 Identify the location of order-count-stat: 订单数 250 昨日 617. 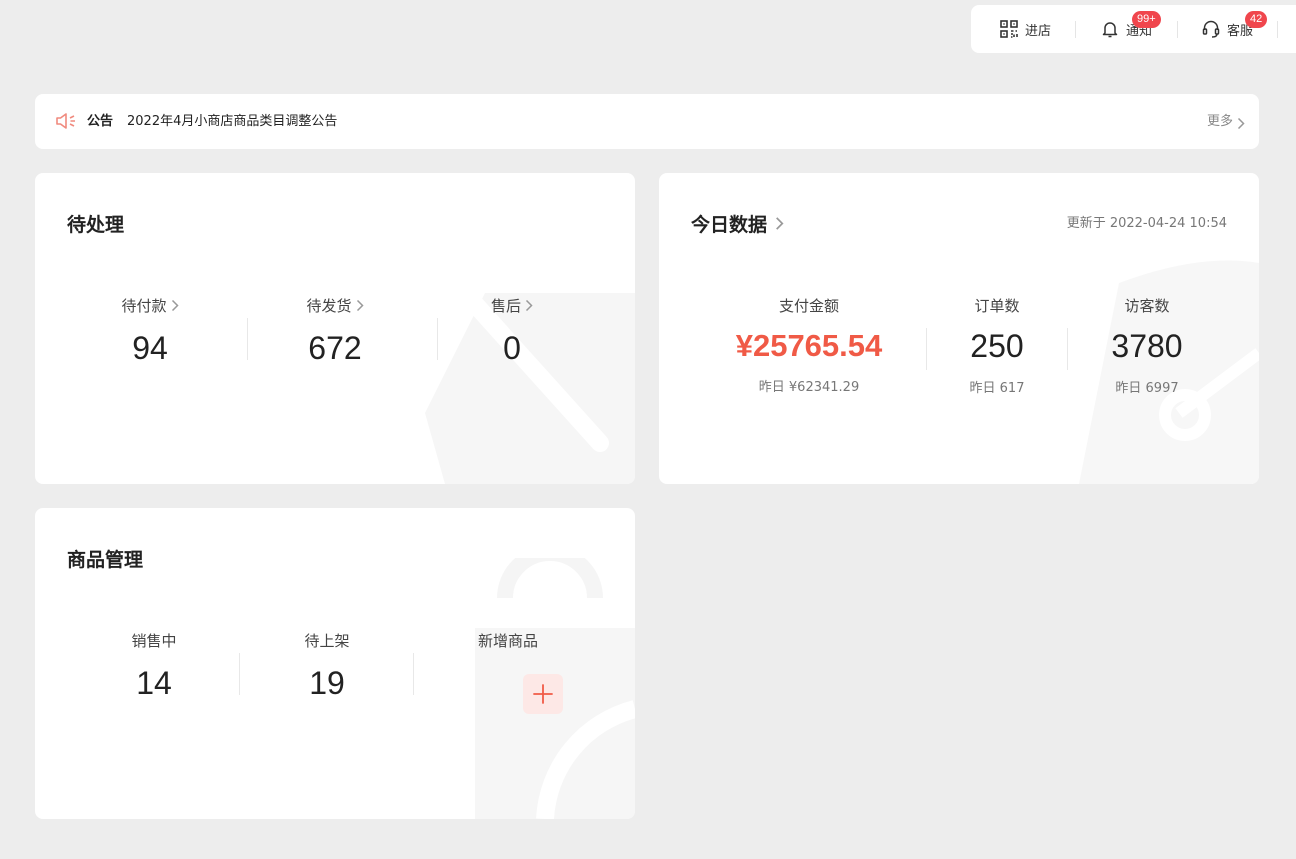
(997, 345).